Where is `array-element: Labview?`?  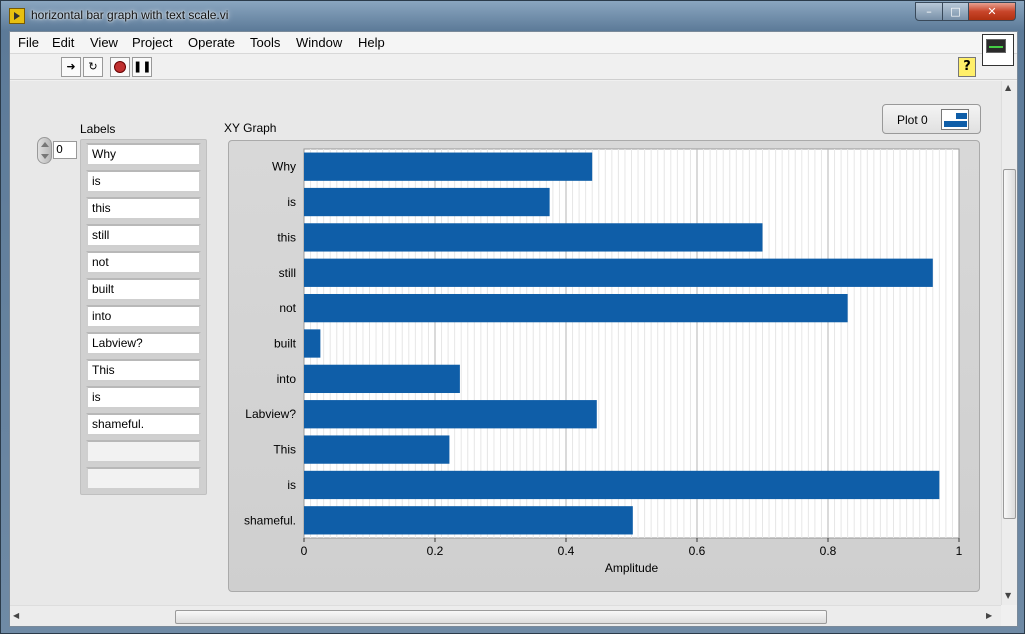 array-element: Labview? is located at coordinates (143, 343).